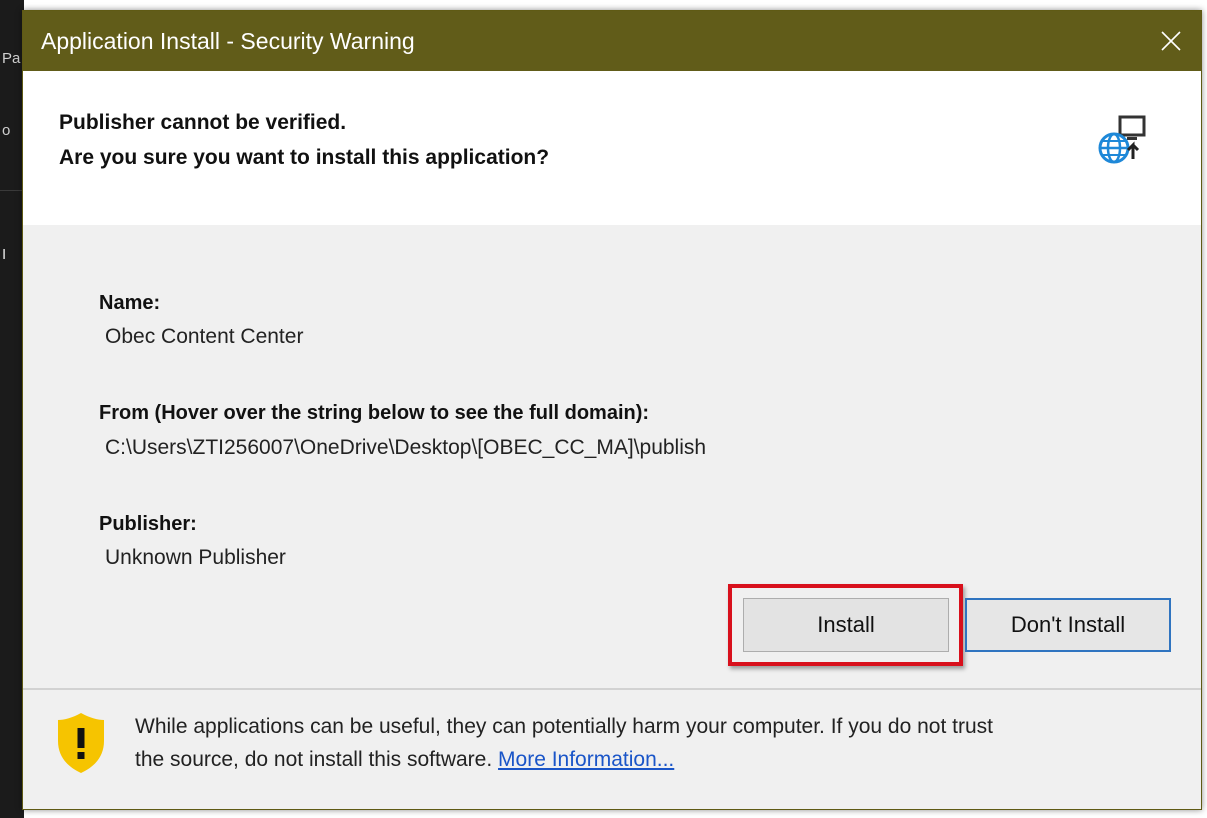  What do you see at coordinates (130, 303) in the screenshot?
I see `name-label: Name:` at bounding box center [130, 303].